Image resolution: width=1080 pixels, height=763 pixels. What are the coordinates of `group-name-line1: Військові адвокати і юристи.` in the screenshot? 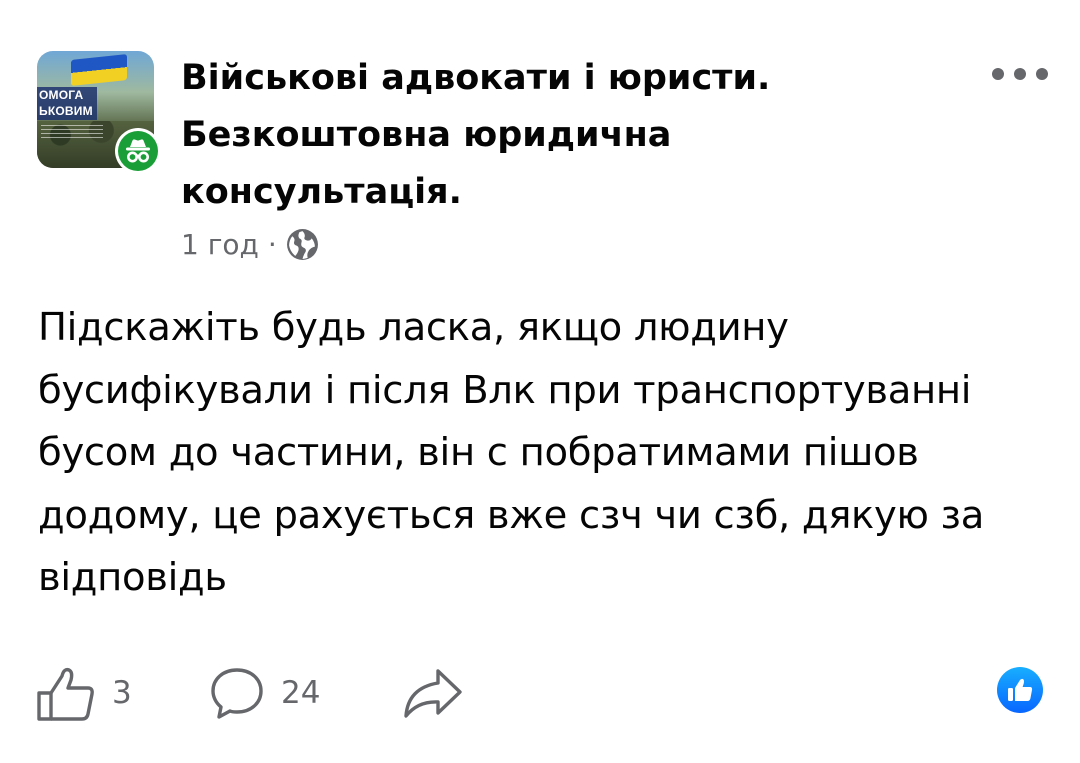 It's located at (476, 78).